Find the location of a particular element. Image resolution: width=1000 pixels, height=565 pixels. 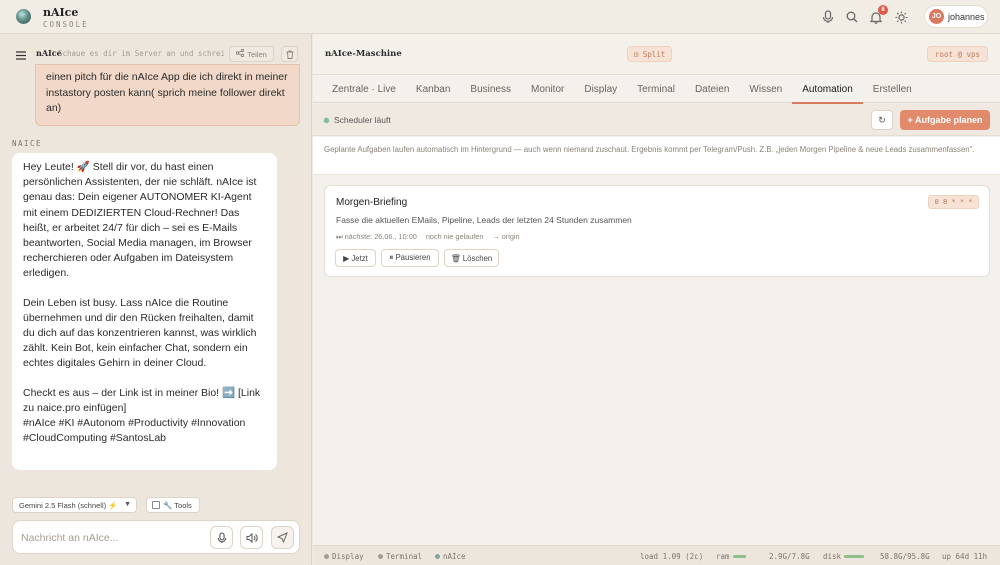

share-icon is located at coordinates (240, 53).